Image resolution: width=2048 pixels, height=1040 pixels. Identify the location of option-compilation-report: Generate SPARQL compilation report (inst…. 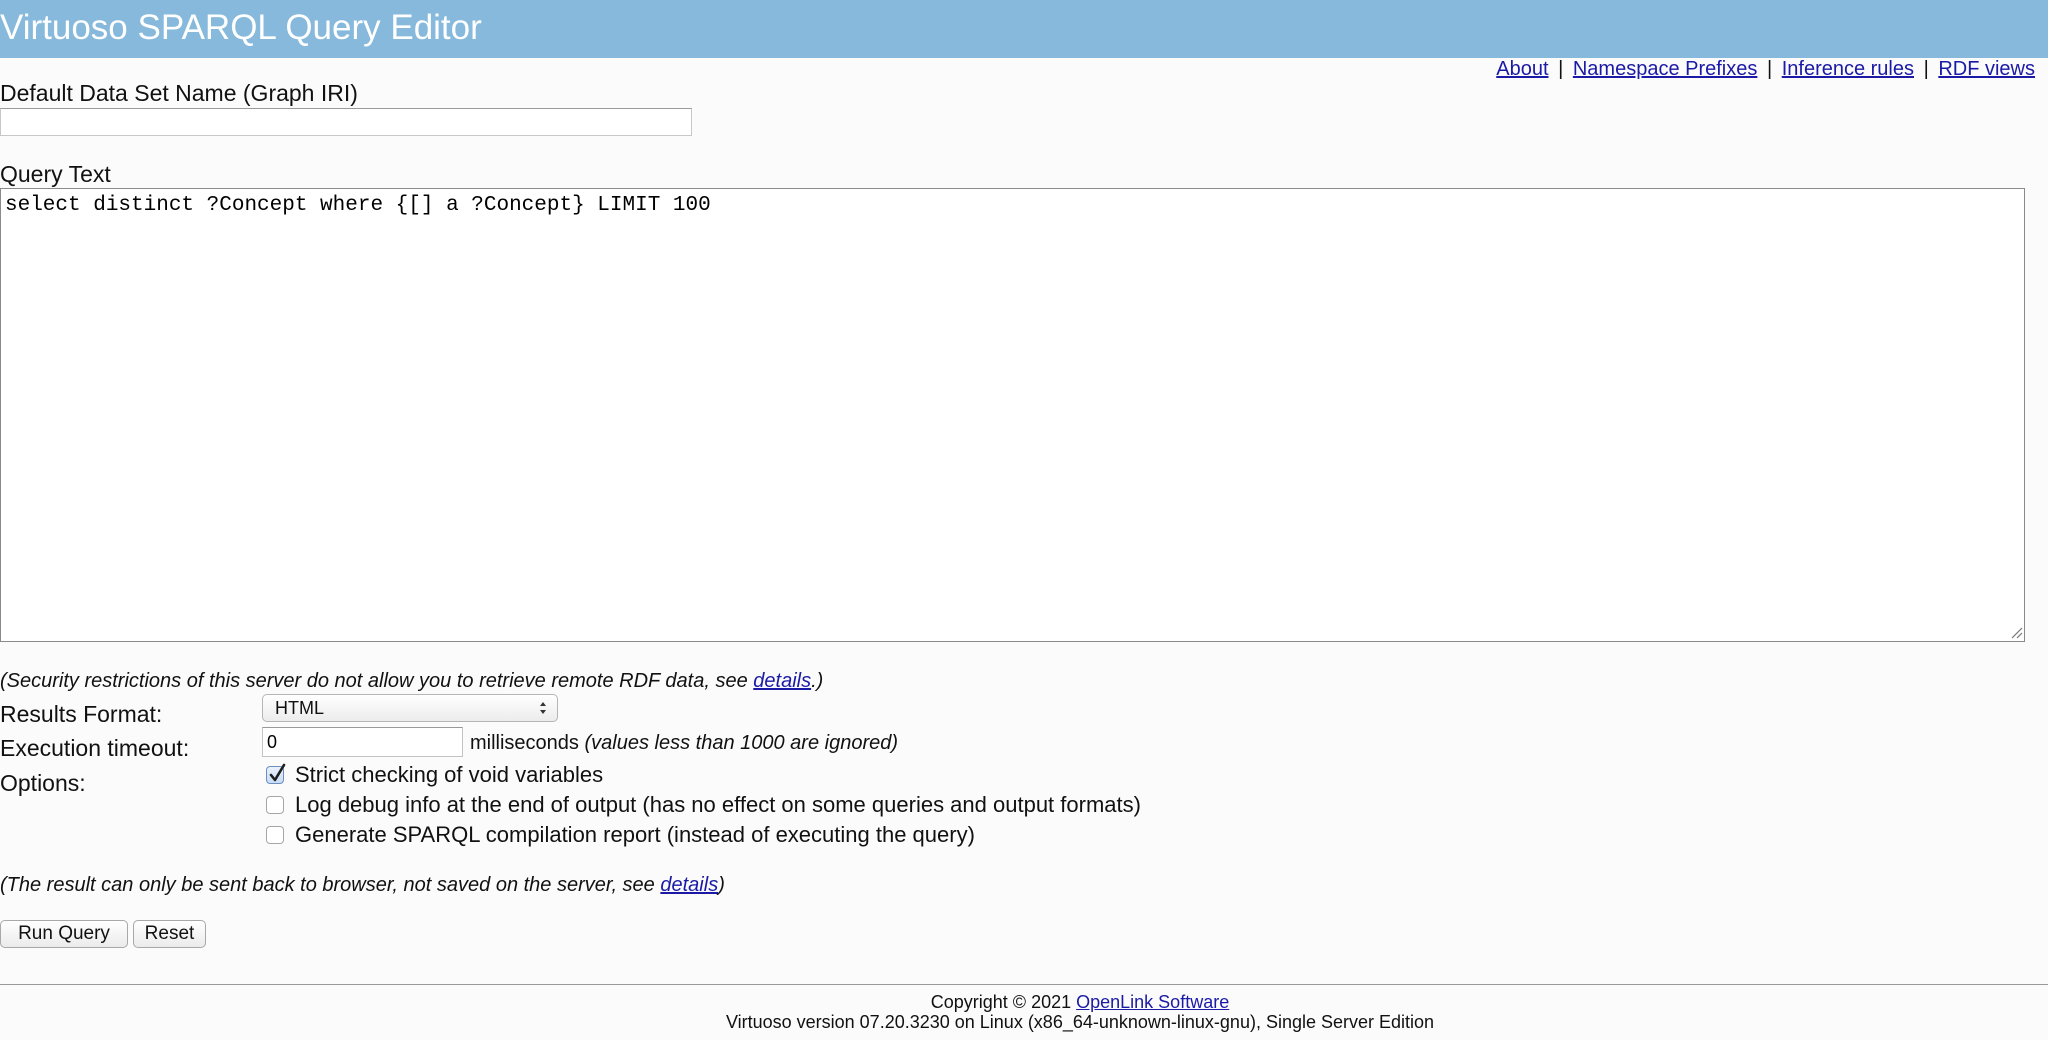
(620, 835).